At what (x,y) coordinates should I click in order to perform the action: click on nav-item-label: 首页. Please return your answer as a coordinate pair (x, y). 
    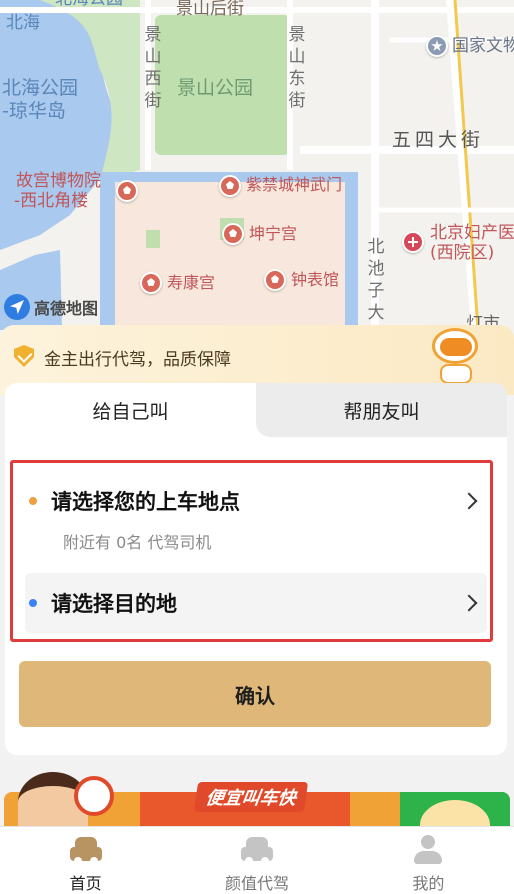
    Looking at the image, I should click on (85, 883).